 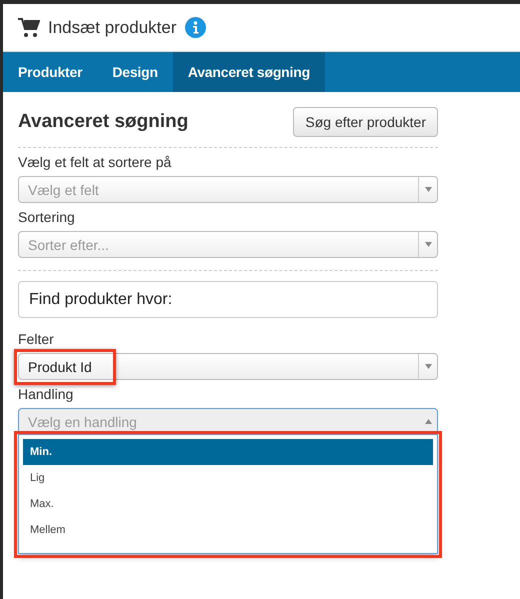 I want to click on window-title: Indsæt produkter, so click(x=112, y=28).